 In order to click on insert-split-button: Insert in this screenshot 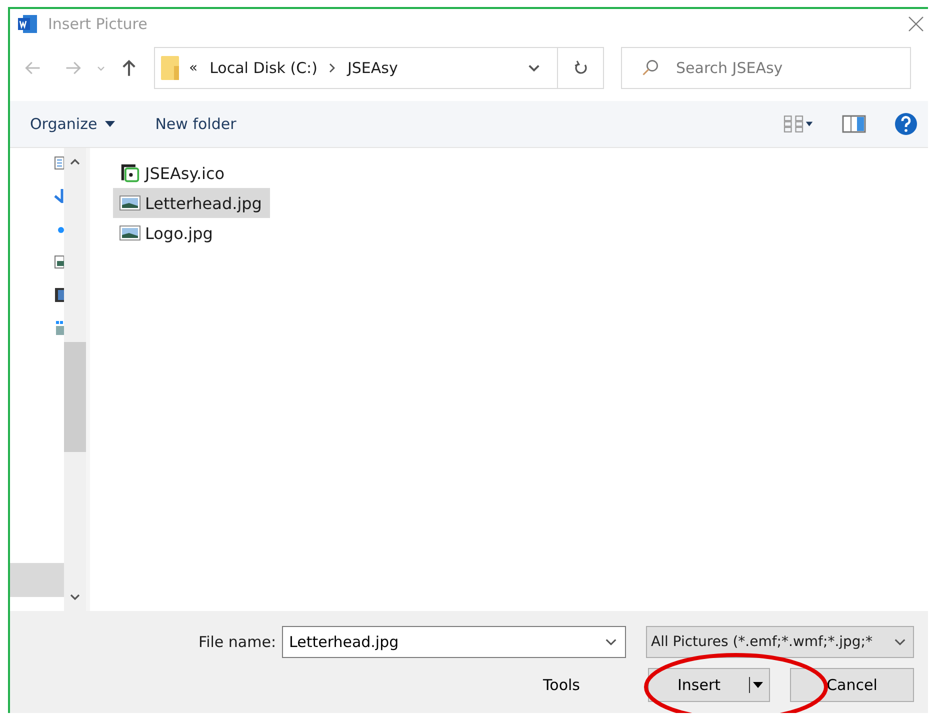, I will do `click(709, 685)`.